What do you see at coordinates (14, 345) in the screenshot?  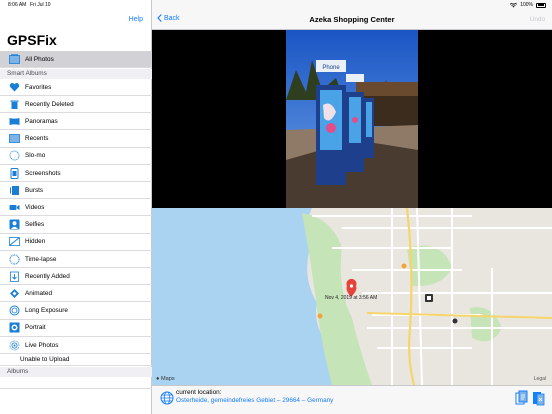 I see `live-photo-icon` at bounding box center [14, 345].